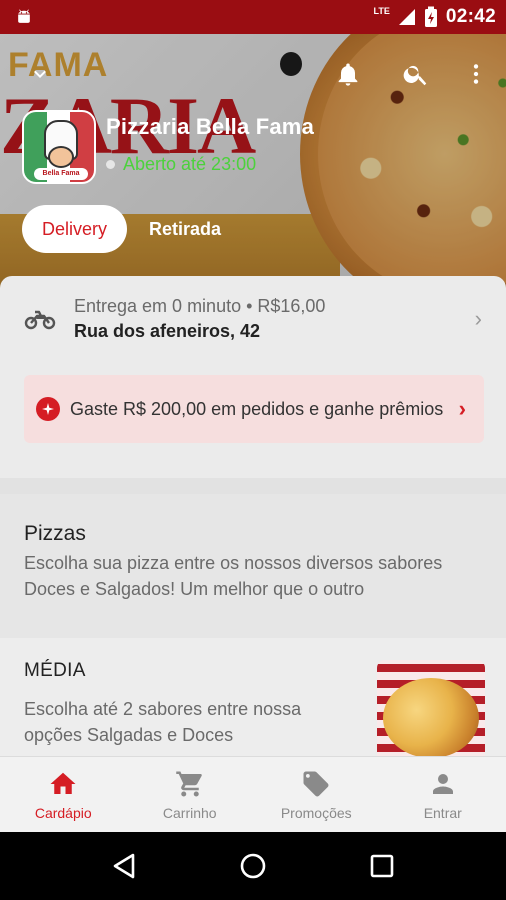 Image resolution: width=506 pixels, height=900 pixels. What do you see at coordinates (190, 164) in the screenshot?
I see `open-status-text: Aberto até 23:00` at bounding box center [190, 164].